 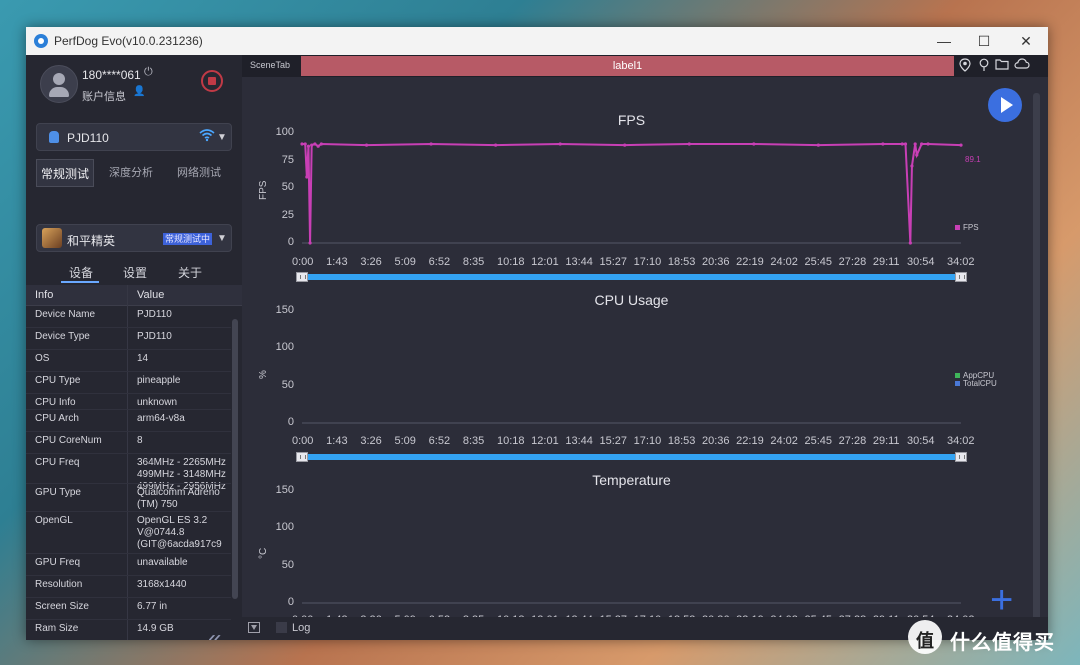 I want to click on main-scrollbar, so click(x=1036, y=363).